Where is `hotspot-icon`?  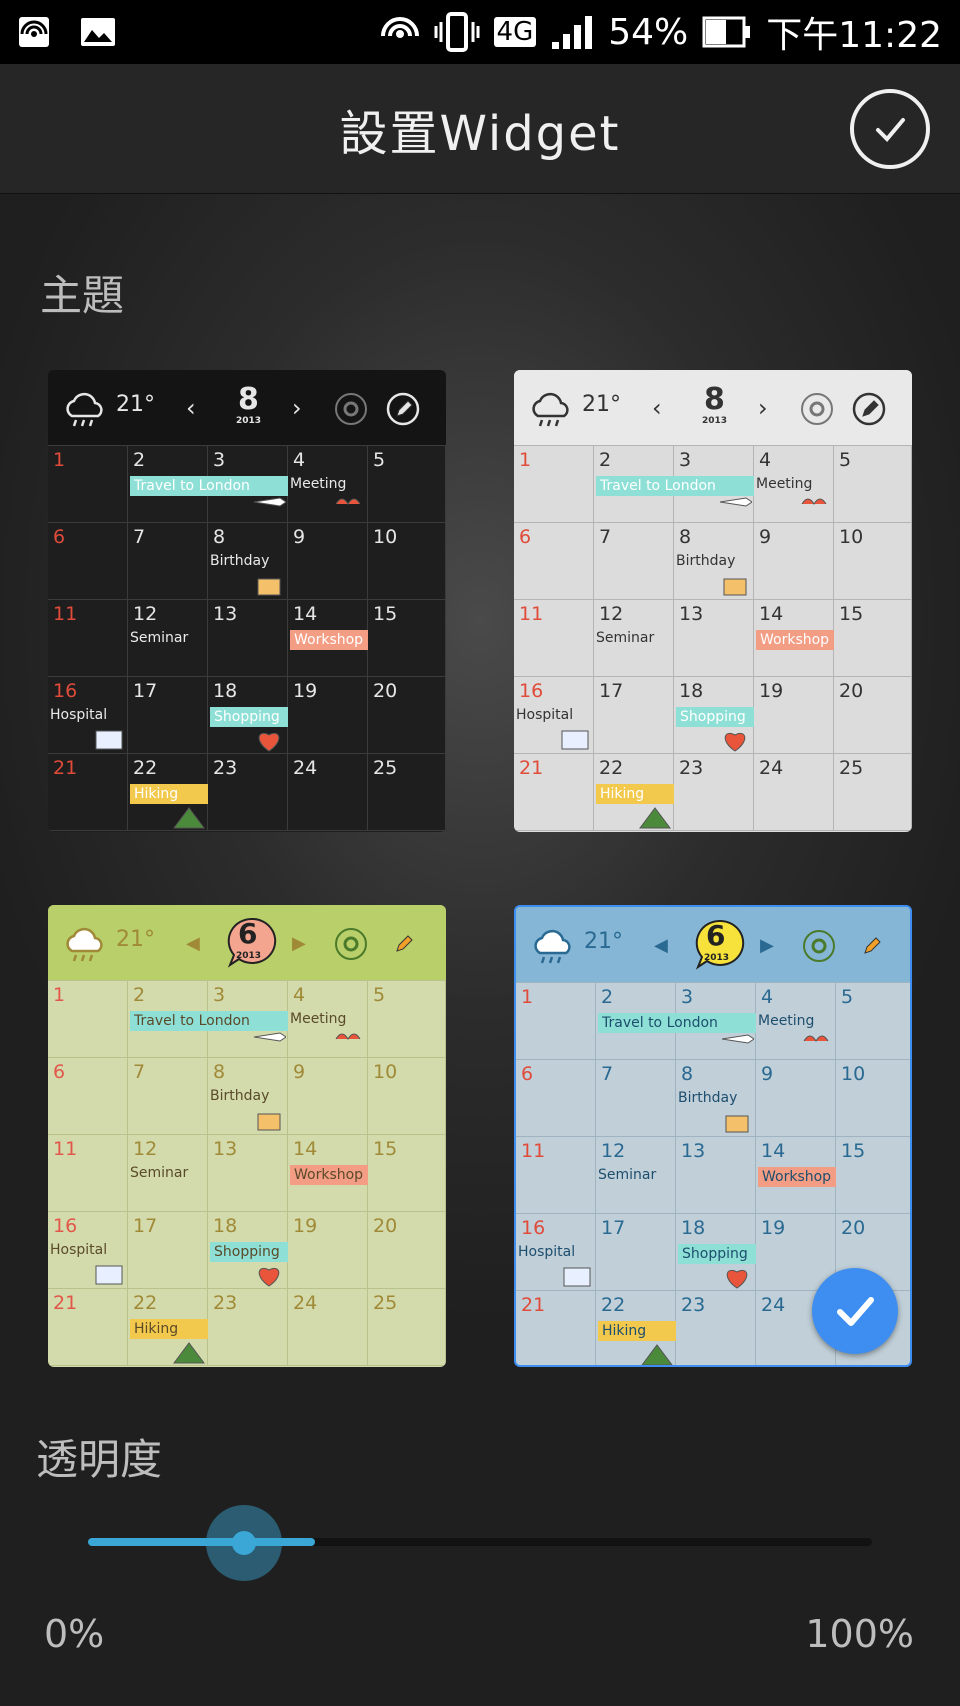 hotspot-icon is located at coordinates (34, 32).